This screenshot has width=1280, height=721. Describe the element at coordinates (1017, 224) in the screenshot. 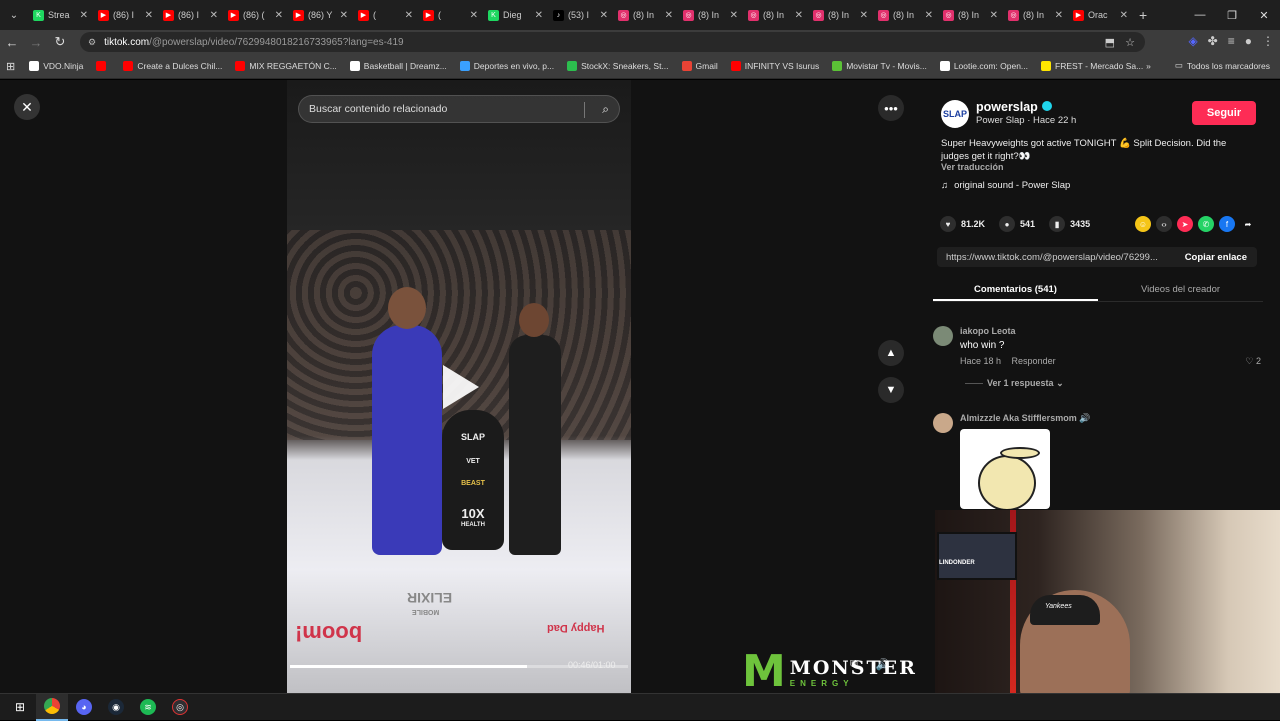

I see `comment-button: ● 541` at that location.